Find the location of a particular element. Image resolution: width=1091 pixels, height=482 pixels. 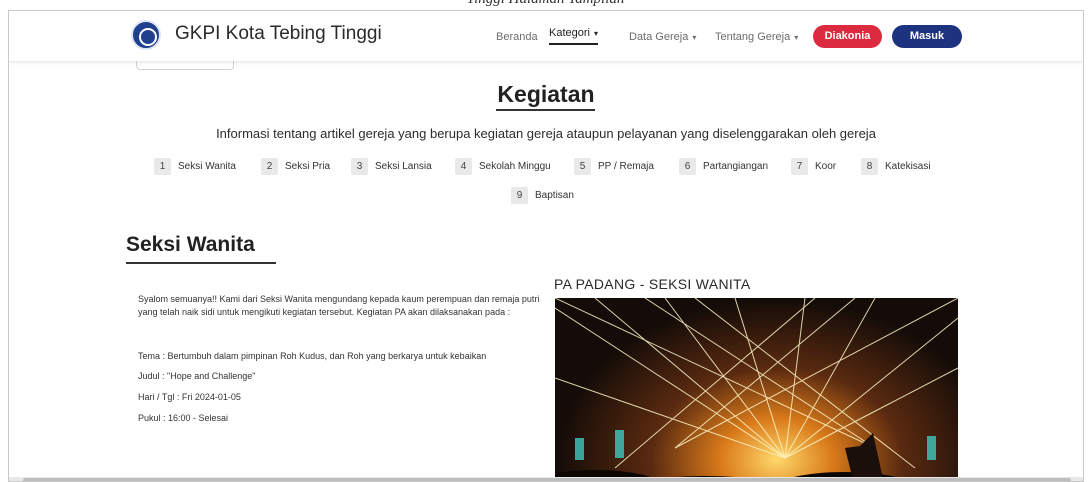

section-title: Seksi Wanita is located at coordinates (190, 244).